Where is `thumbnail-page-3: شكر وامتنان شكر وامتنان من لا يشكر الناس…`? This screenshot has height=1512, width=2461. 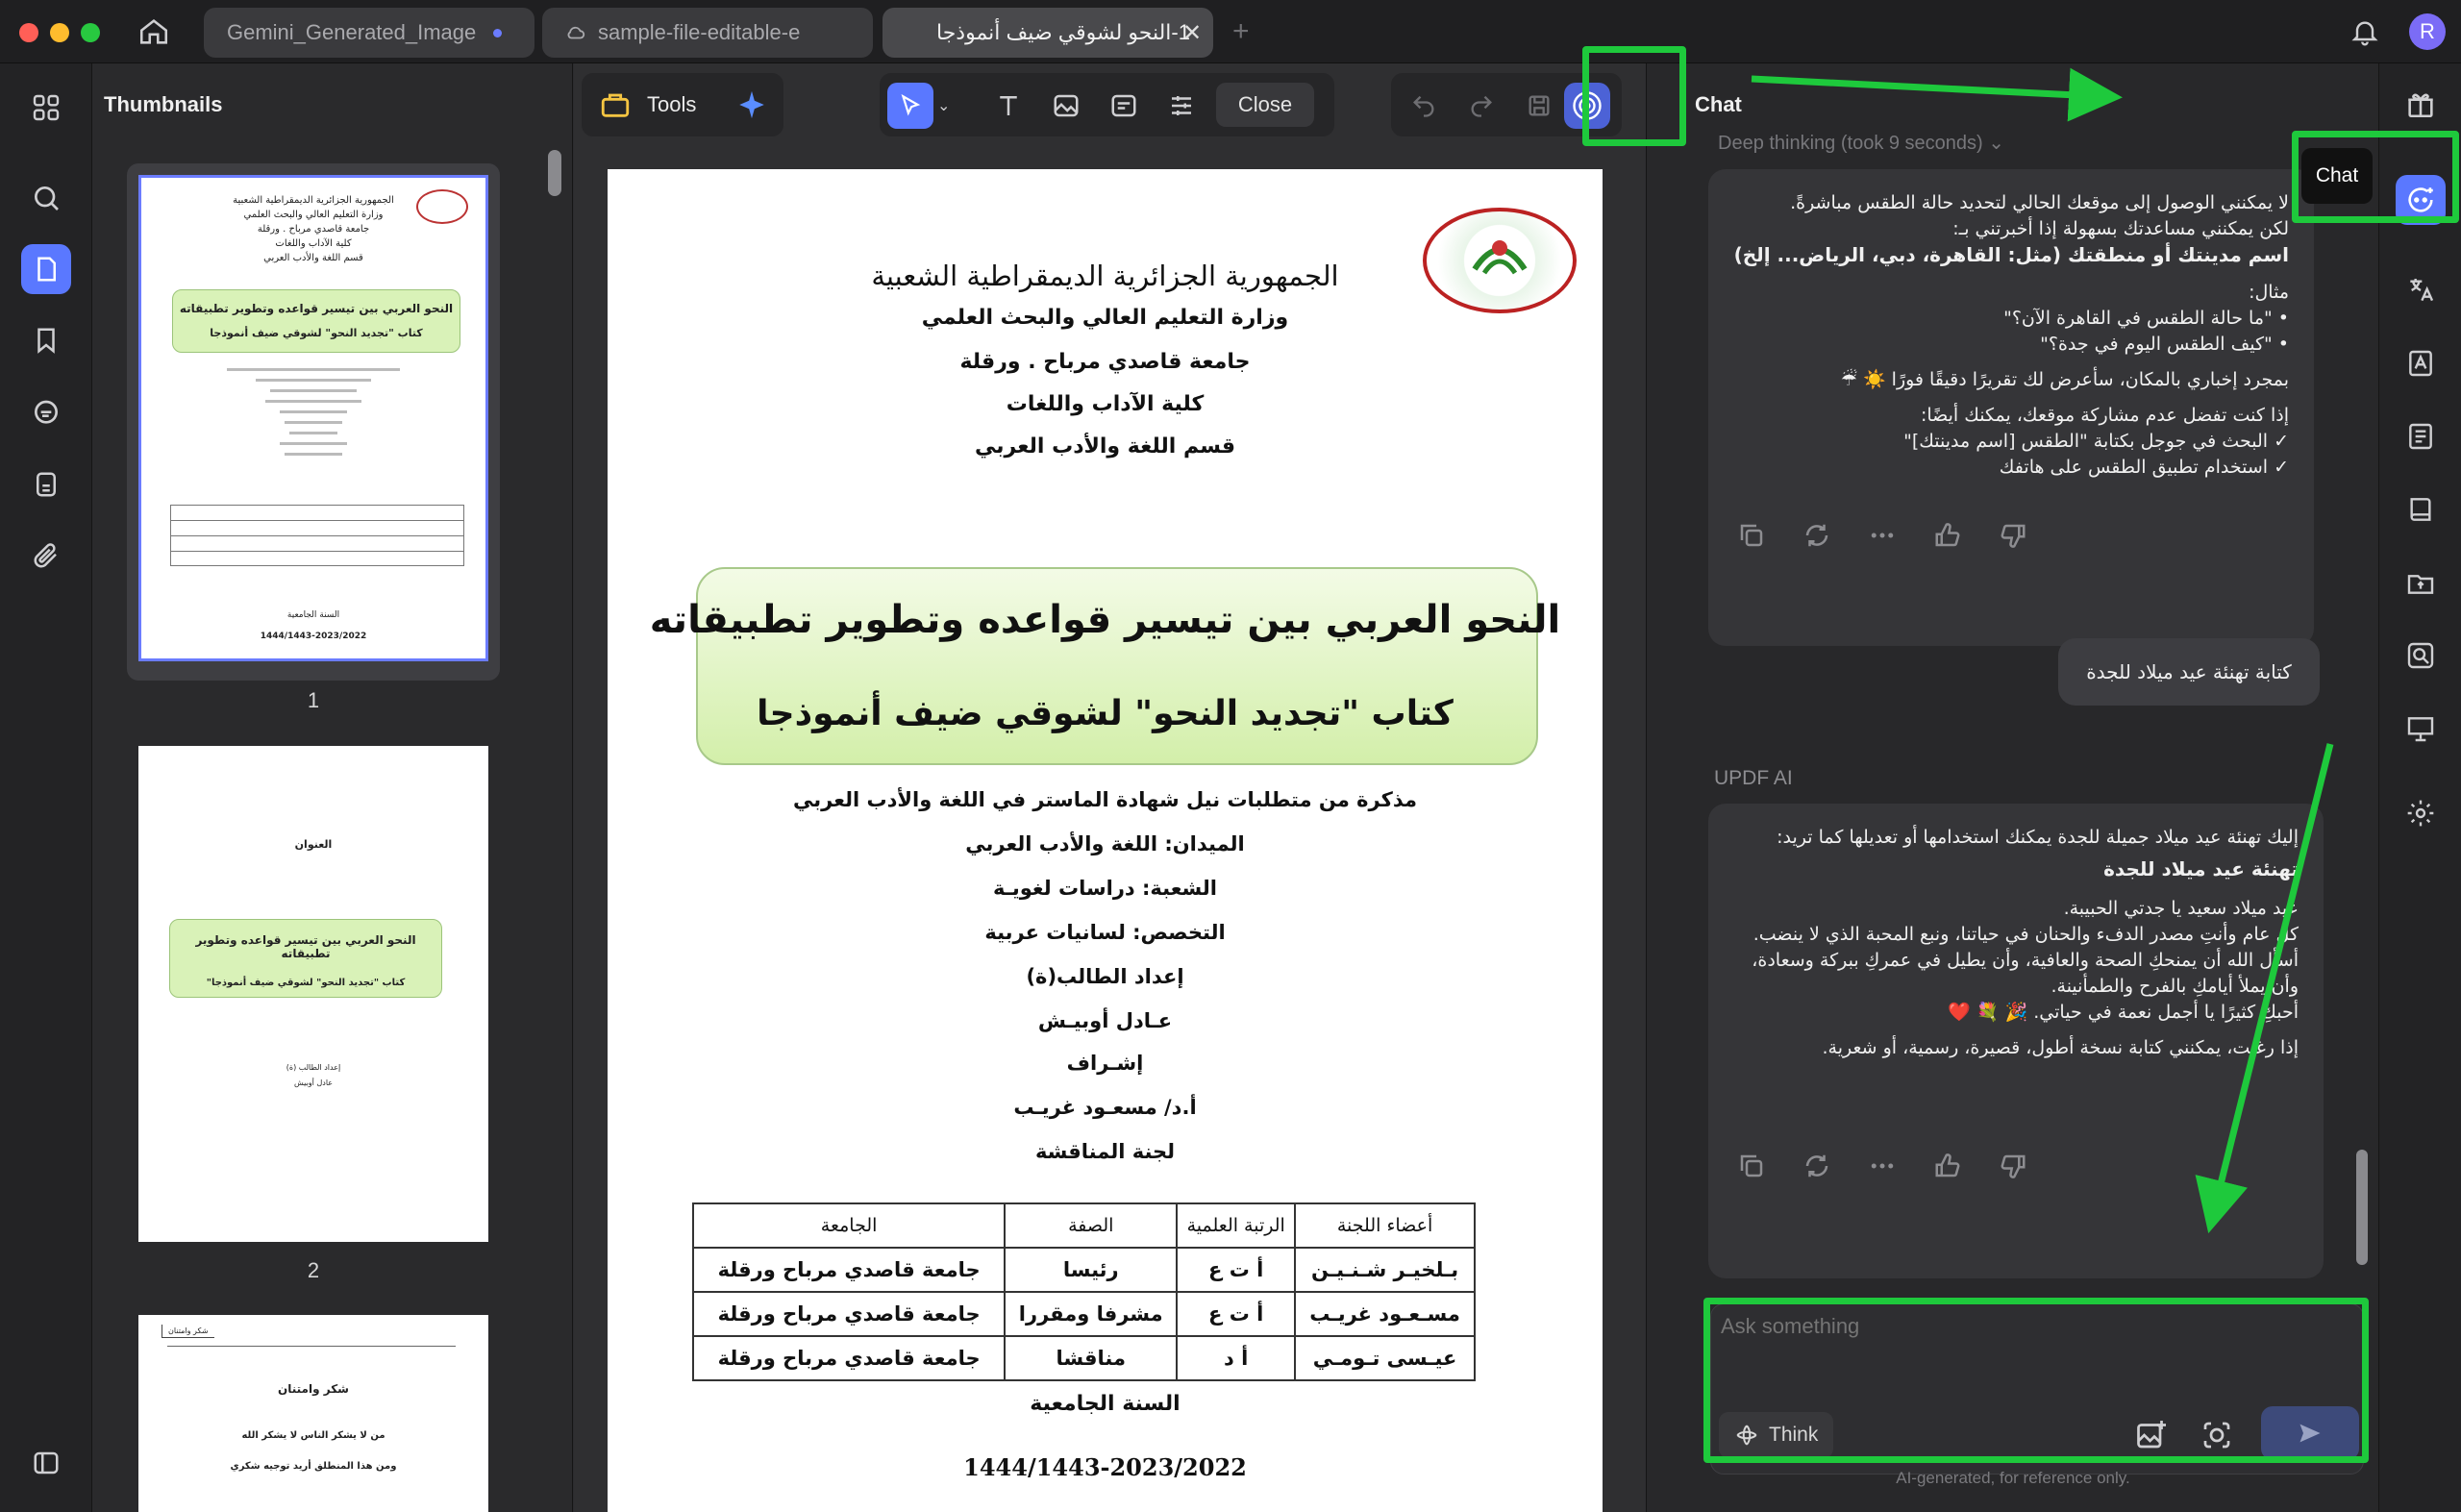
thumbnail-page-3: شكر وامتنان شكر وامتنان من لا يشكر الناس… is located at coordinates (313, 1413).